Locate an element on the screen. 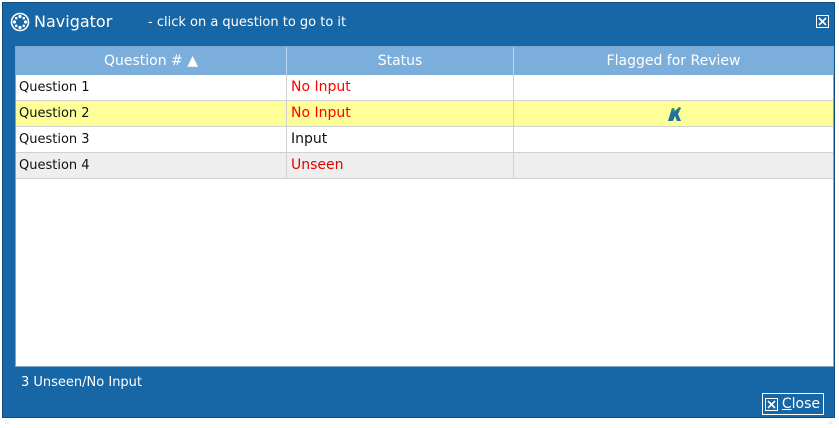 Image resolution: width=839 pixels, height=428 pixels. question-cell: Question 2 is located at coordinates (151, 113).